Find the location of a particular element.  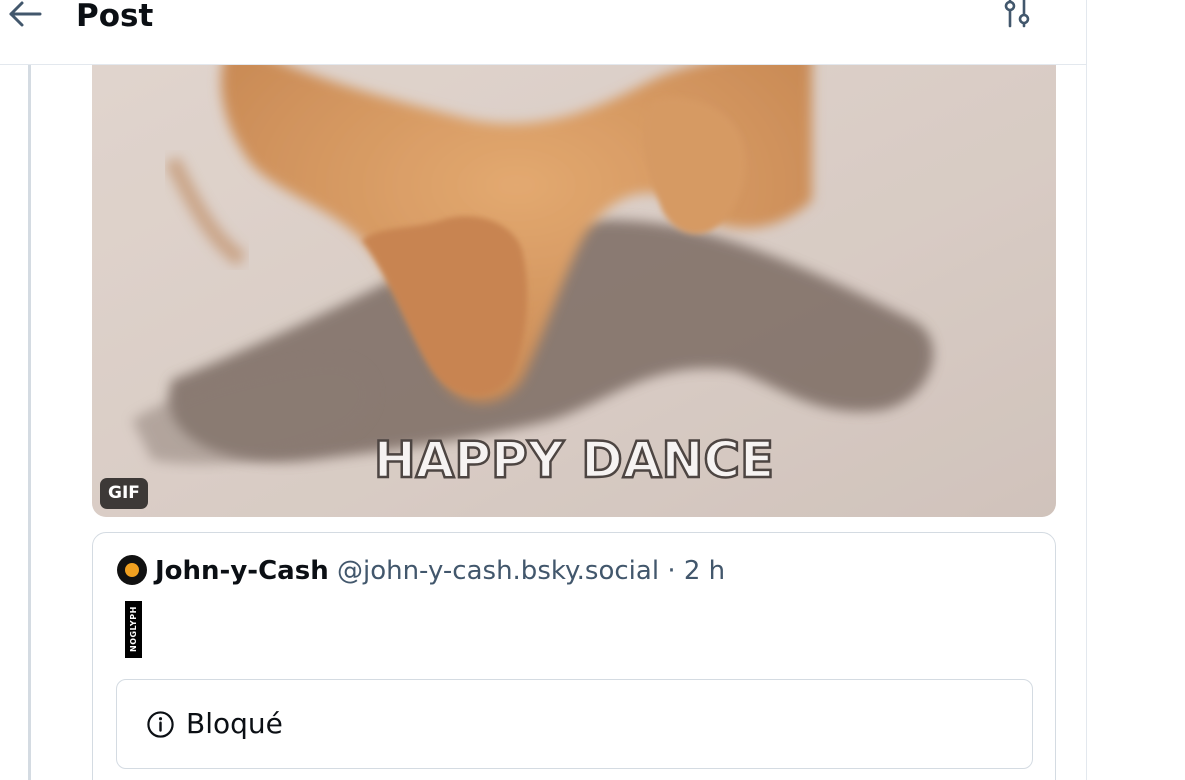

avatar is located at coordinates (132, 570).